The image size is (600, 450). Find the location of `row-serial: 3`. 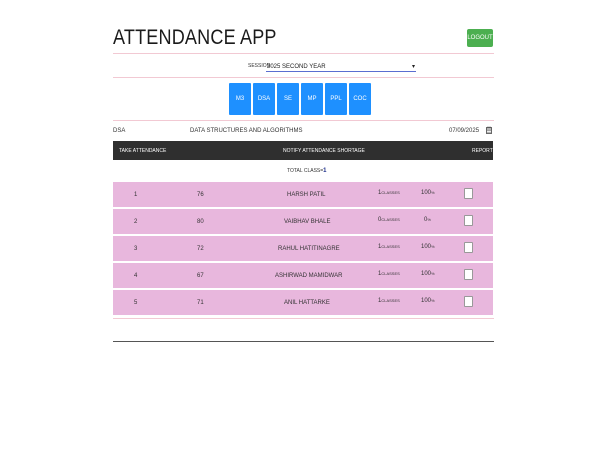

row-serial: 3 is located at coordinates (136, 249).